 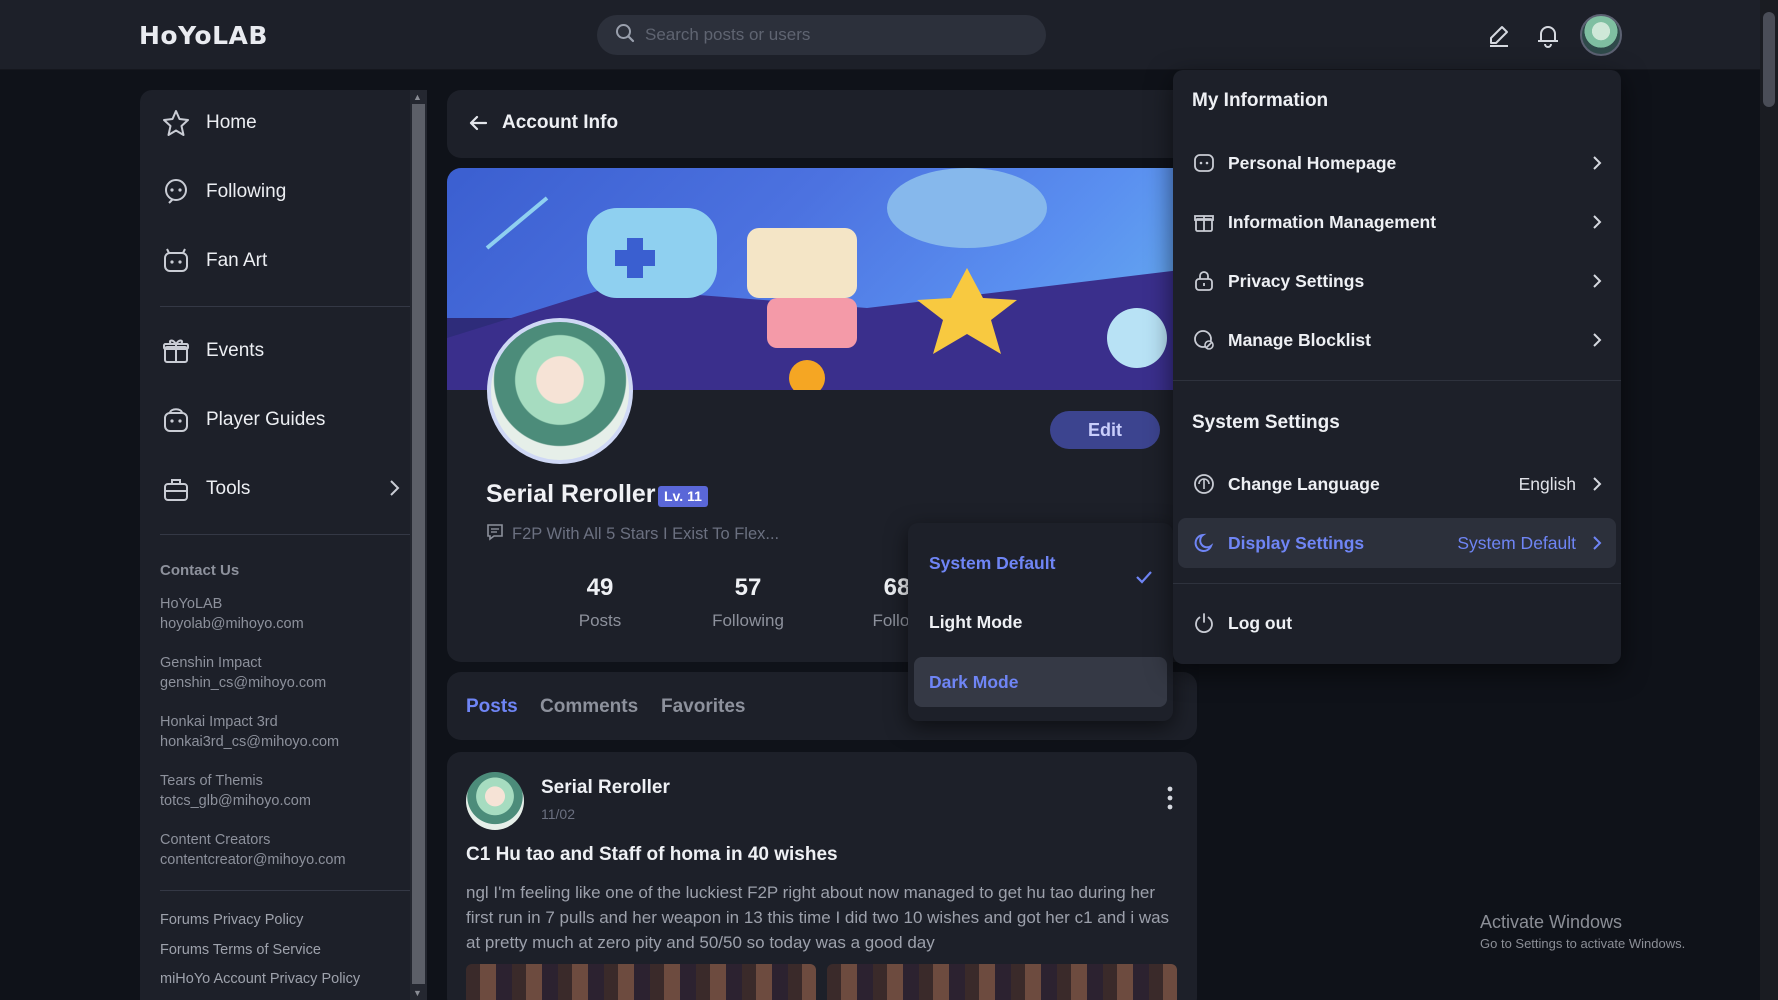 What do you see at coordinates (1397, 281) in the screenshot?
I see `menu-item-privacy-settings: Privacy Settings` at bounding box center [1397, 281].